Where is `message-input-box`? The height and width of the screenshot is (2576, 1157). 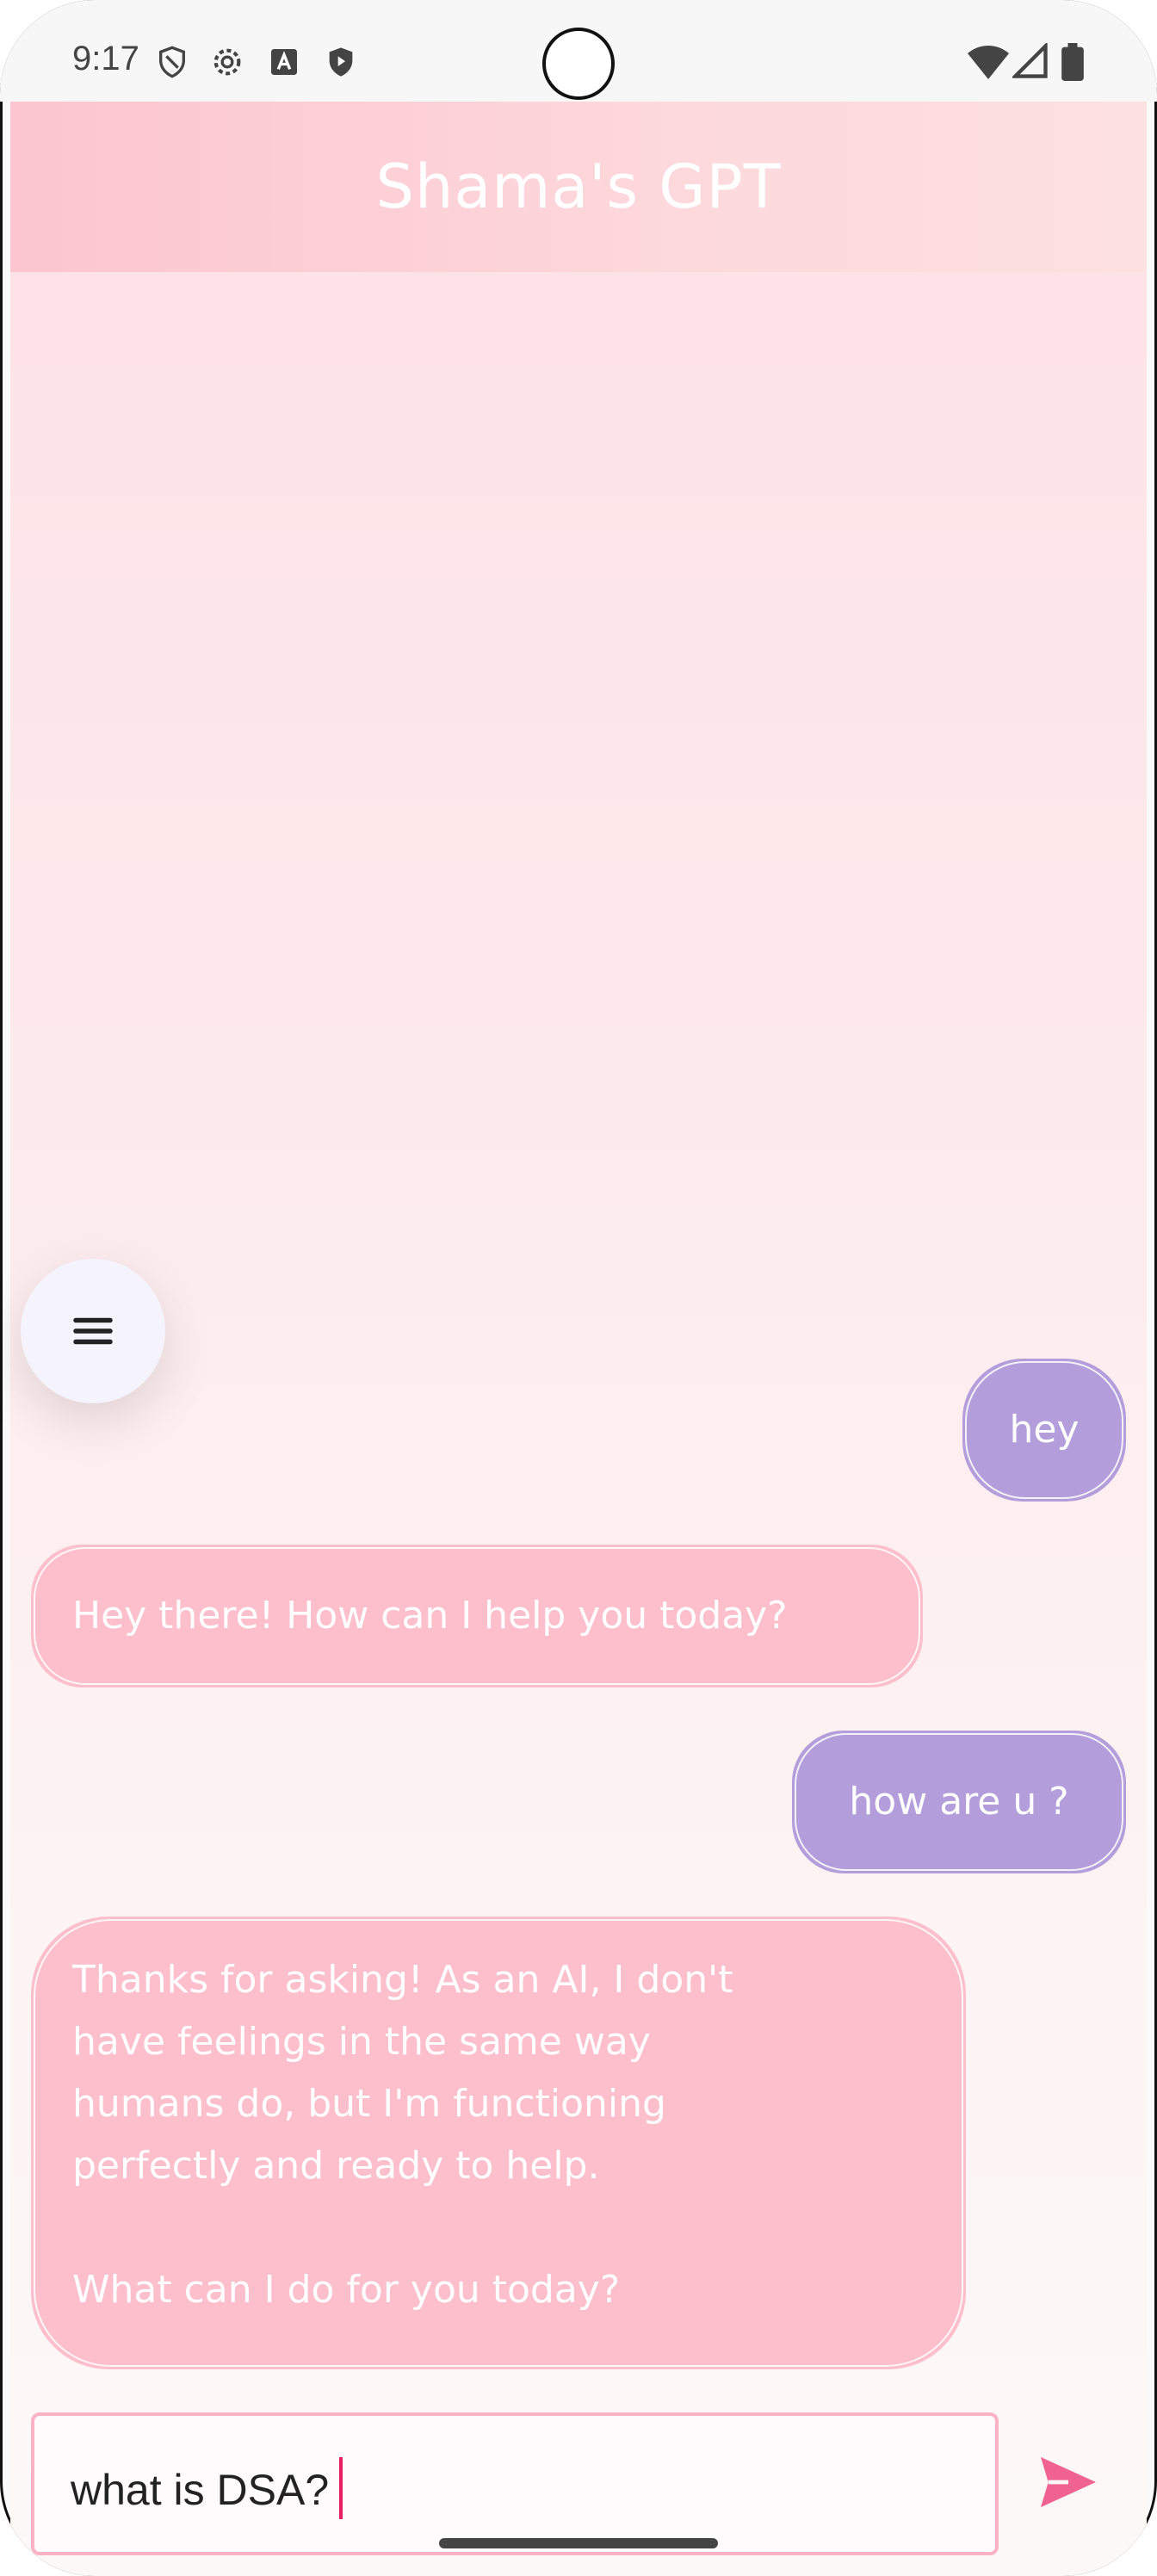
message-input-box is located at coordinates (515, 2483).